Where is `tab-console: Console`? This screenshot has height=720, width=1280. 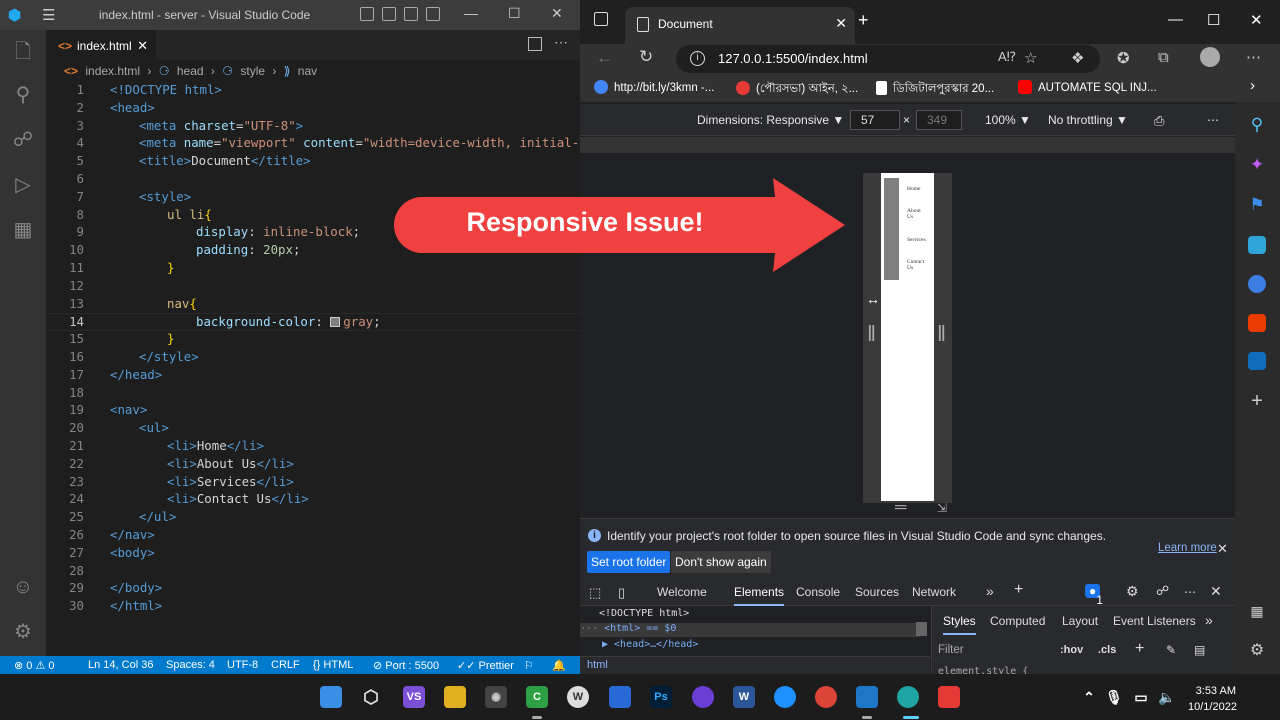
tab-console: Console is located at coordinates (818, 592).